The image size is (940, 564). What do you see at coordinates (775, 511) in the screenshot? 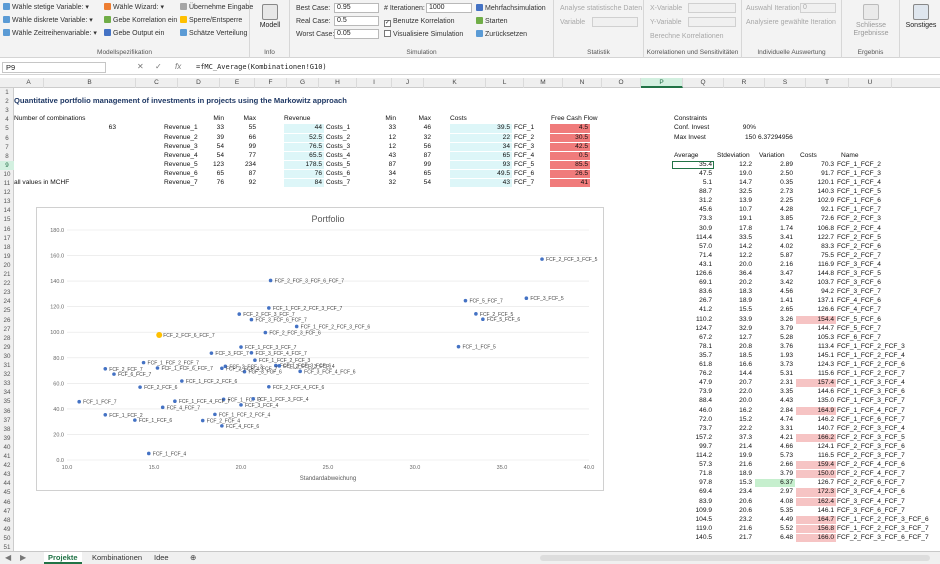
I see `variation-cell: 5.35` at bounding box center [775, 511].